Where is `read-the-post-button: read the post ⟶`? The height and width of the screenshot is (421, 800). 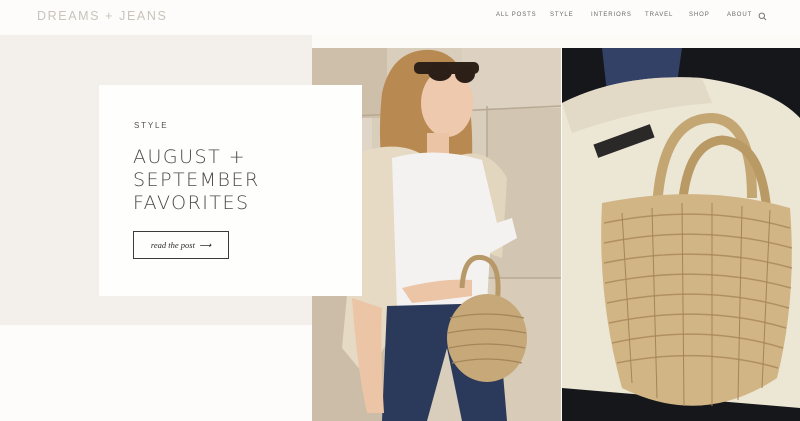 read-the-post-button: read the post ⟶ is located at coordinates (181, 245).